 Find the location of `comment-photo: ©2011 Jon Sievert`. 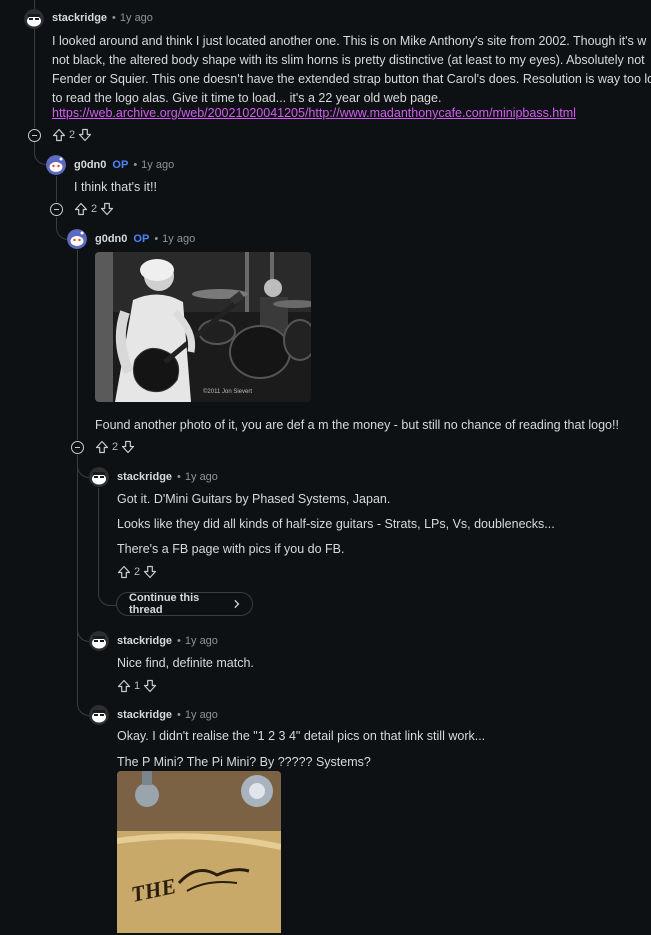

comment-photo: ©2011 Jon Sievert is located at coordinates (203, 327).